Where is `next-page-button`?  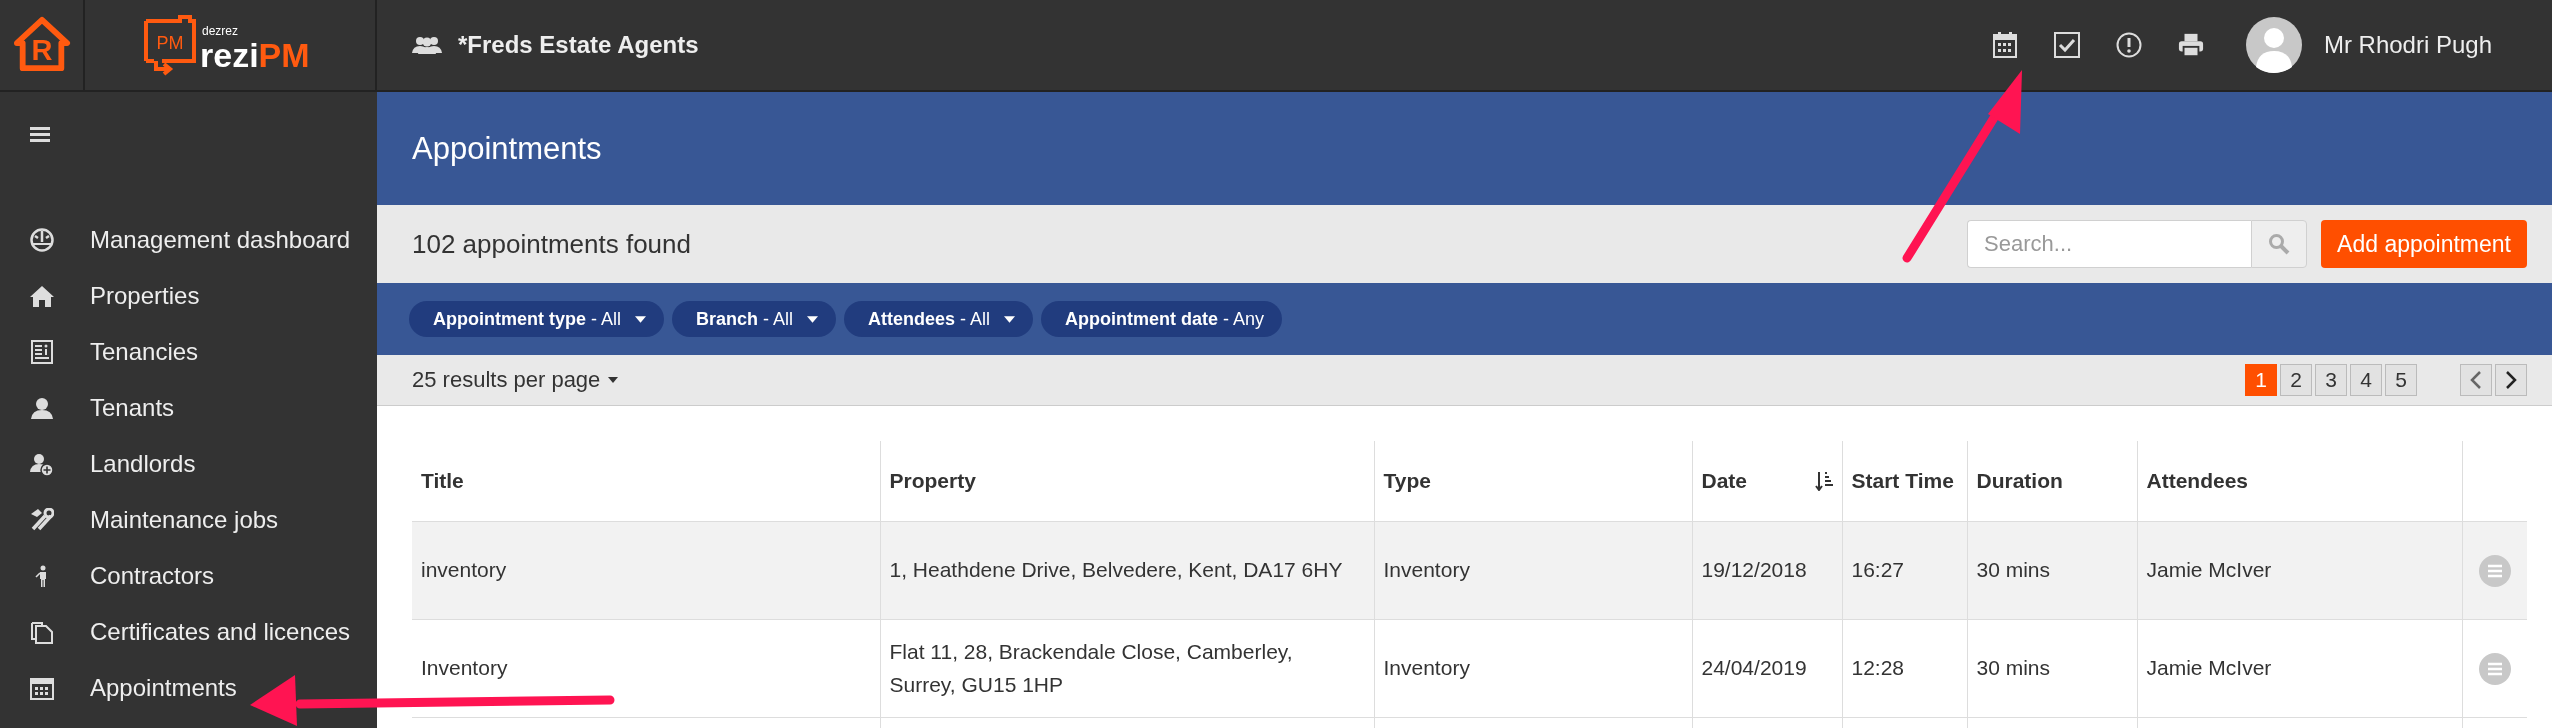
next-page-button is located at coordinates (2511, 380).